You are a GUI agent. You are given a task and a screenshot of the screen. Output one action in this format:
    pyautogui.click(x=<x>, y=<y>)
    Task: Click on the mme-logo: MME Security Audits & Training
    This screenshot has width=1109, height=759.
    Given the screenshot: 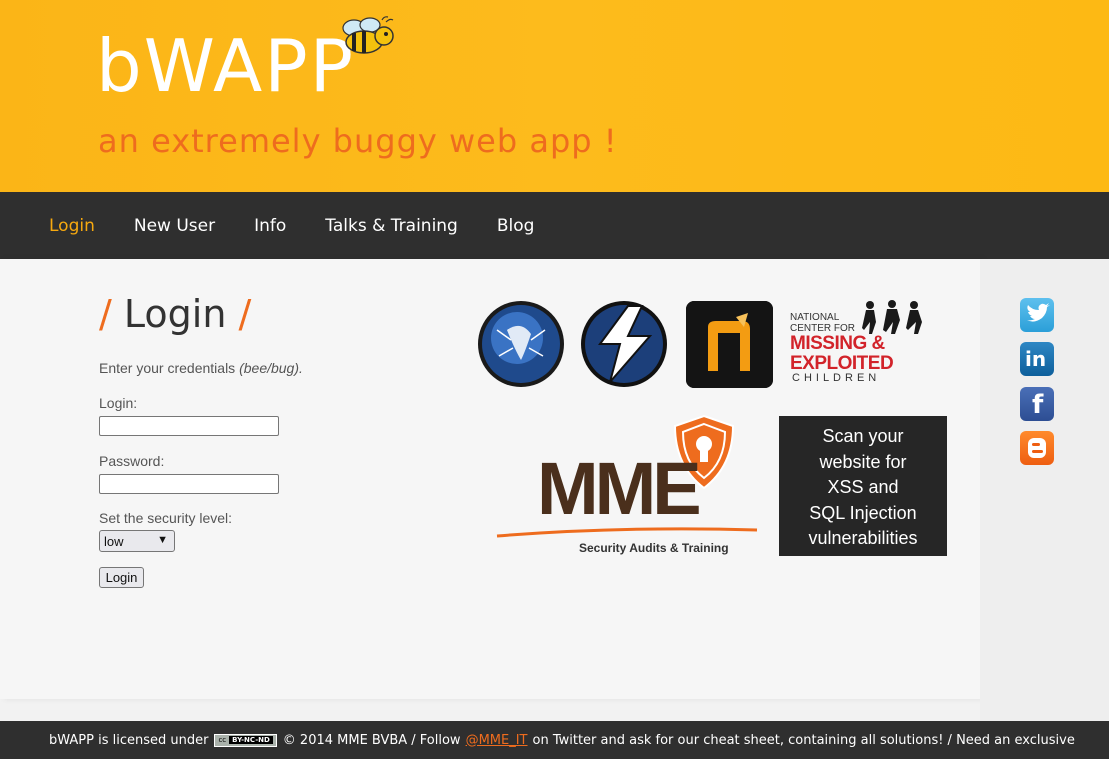 What is the action you would take?
    pyautogui.click(x=627, y=487)
    